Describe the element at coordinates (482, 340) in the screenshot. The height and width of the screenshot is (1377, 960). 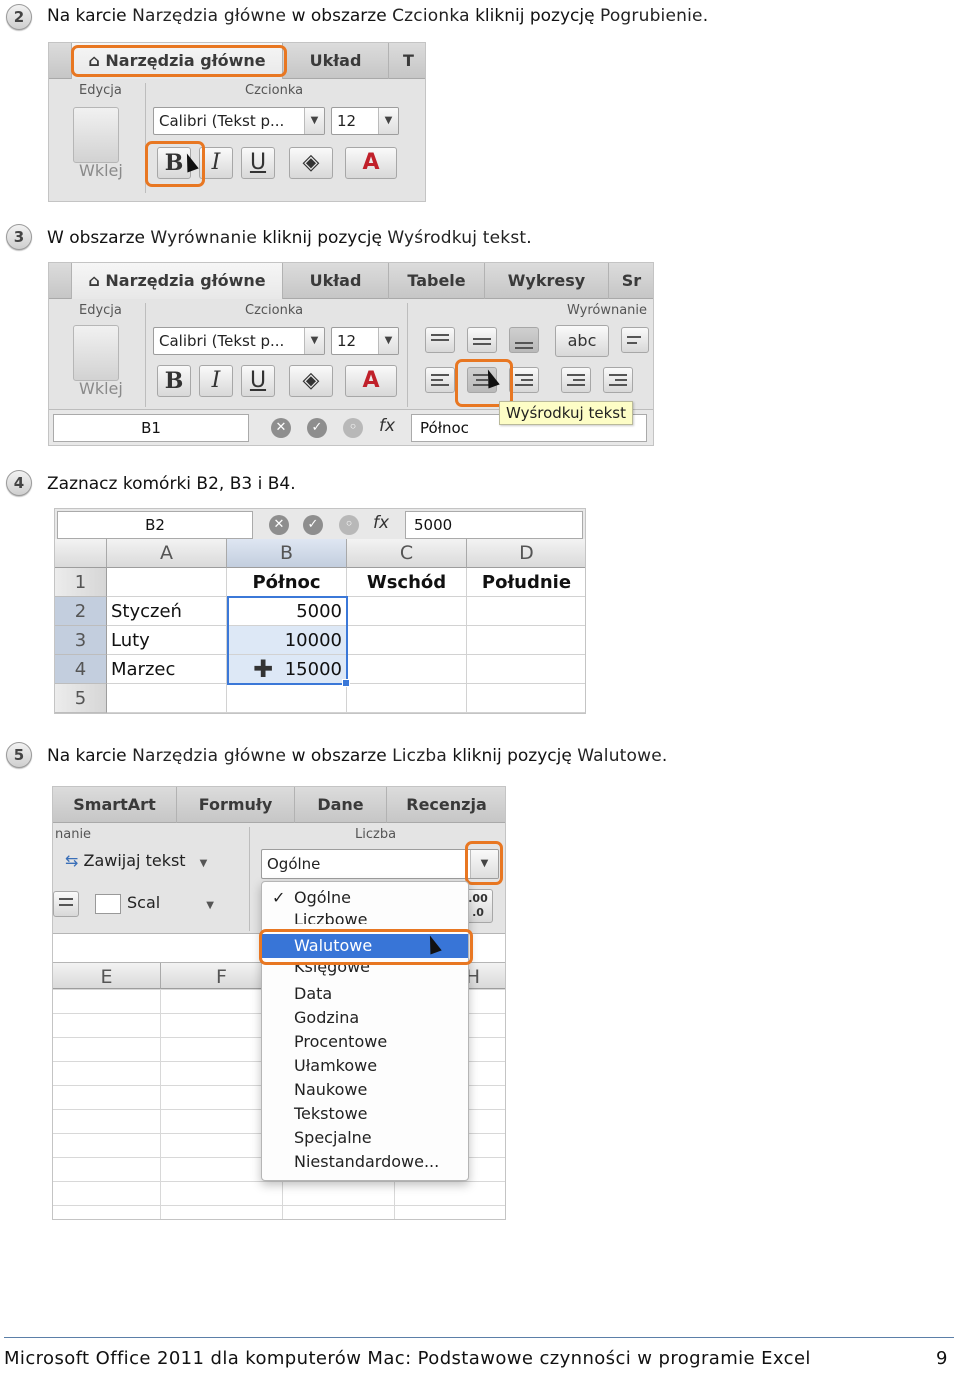
I see `align-middle-button` at that location.